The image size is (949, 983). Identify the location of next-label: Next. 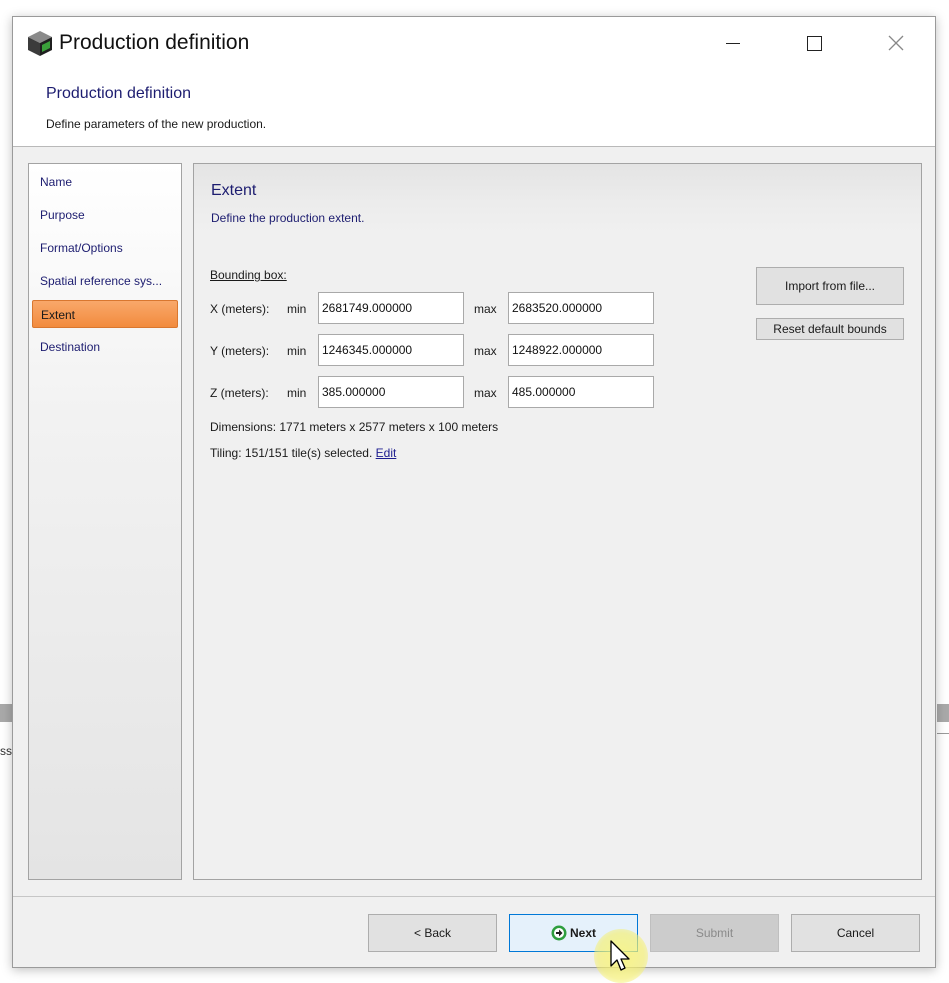
(582, 933).